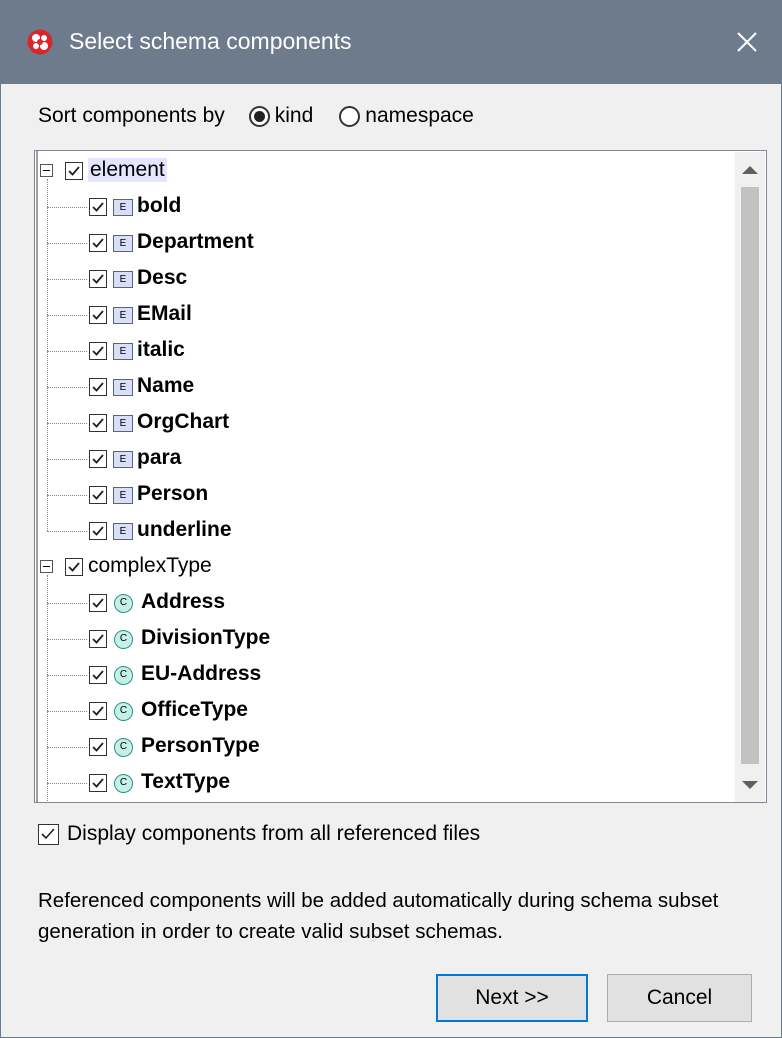 The height and width of the screenshot is (1038, 782). Describe the element at coordinates (380, 279) in the screenshot. I see `tree-item: E Desc` at that location.